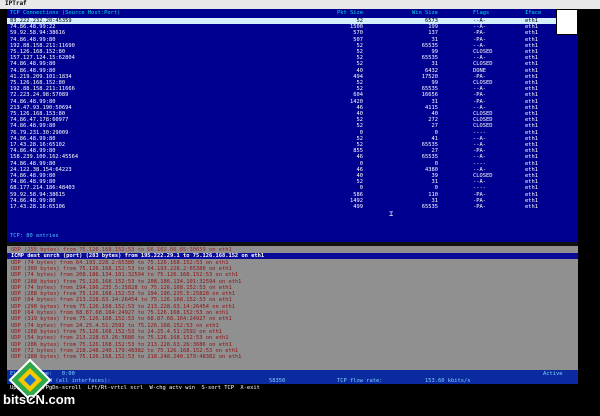  Describe the element at coordinates (429, 207) in the screenshot. I see `window-size: 65535` at that location.